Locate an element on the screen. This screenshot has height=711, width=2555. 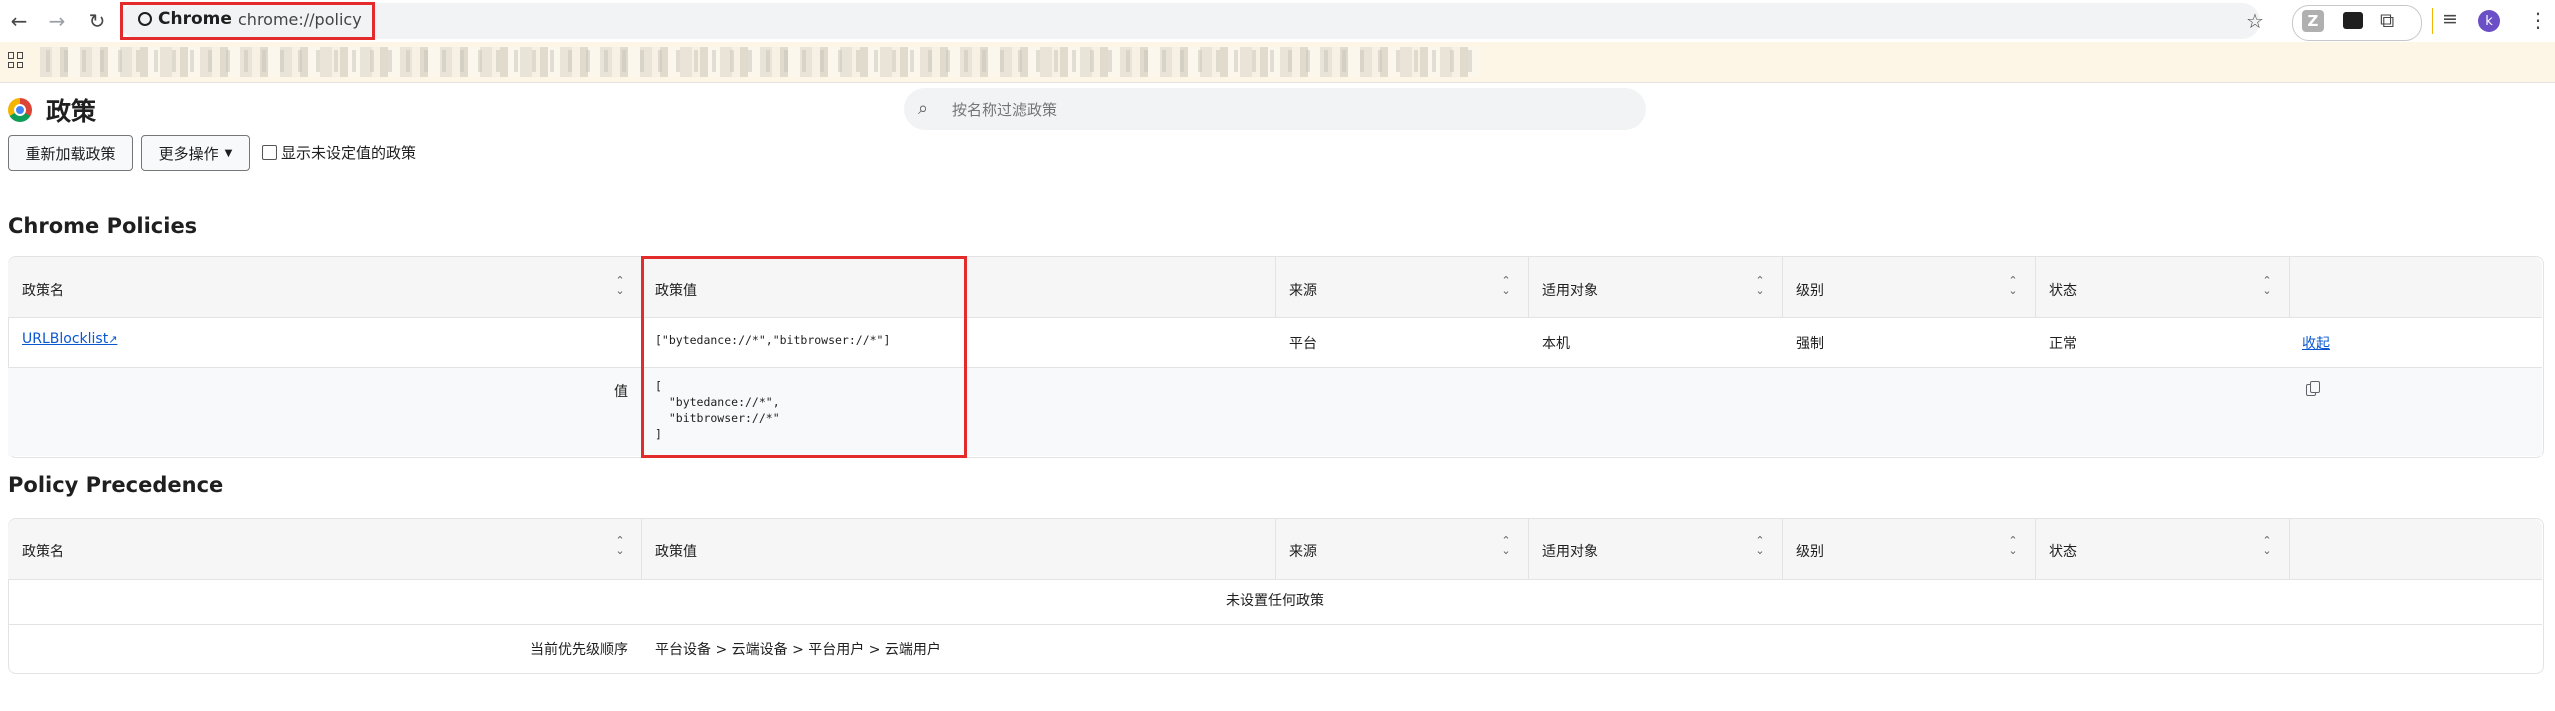
apps-grid-icon is located at coordinates (16, 60).